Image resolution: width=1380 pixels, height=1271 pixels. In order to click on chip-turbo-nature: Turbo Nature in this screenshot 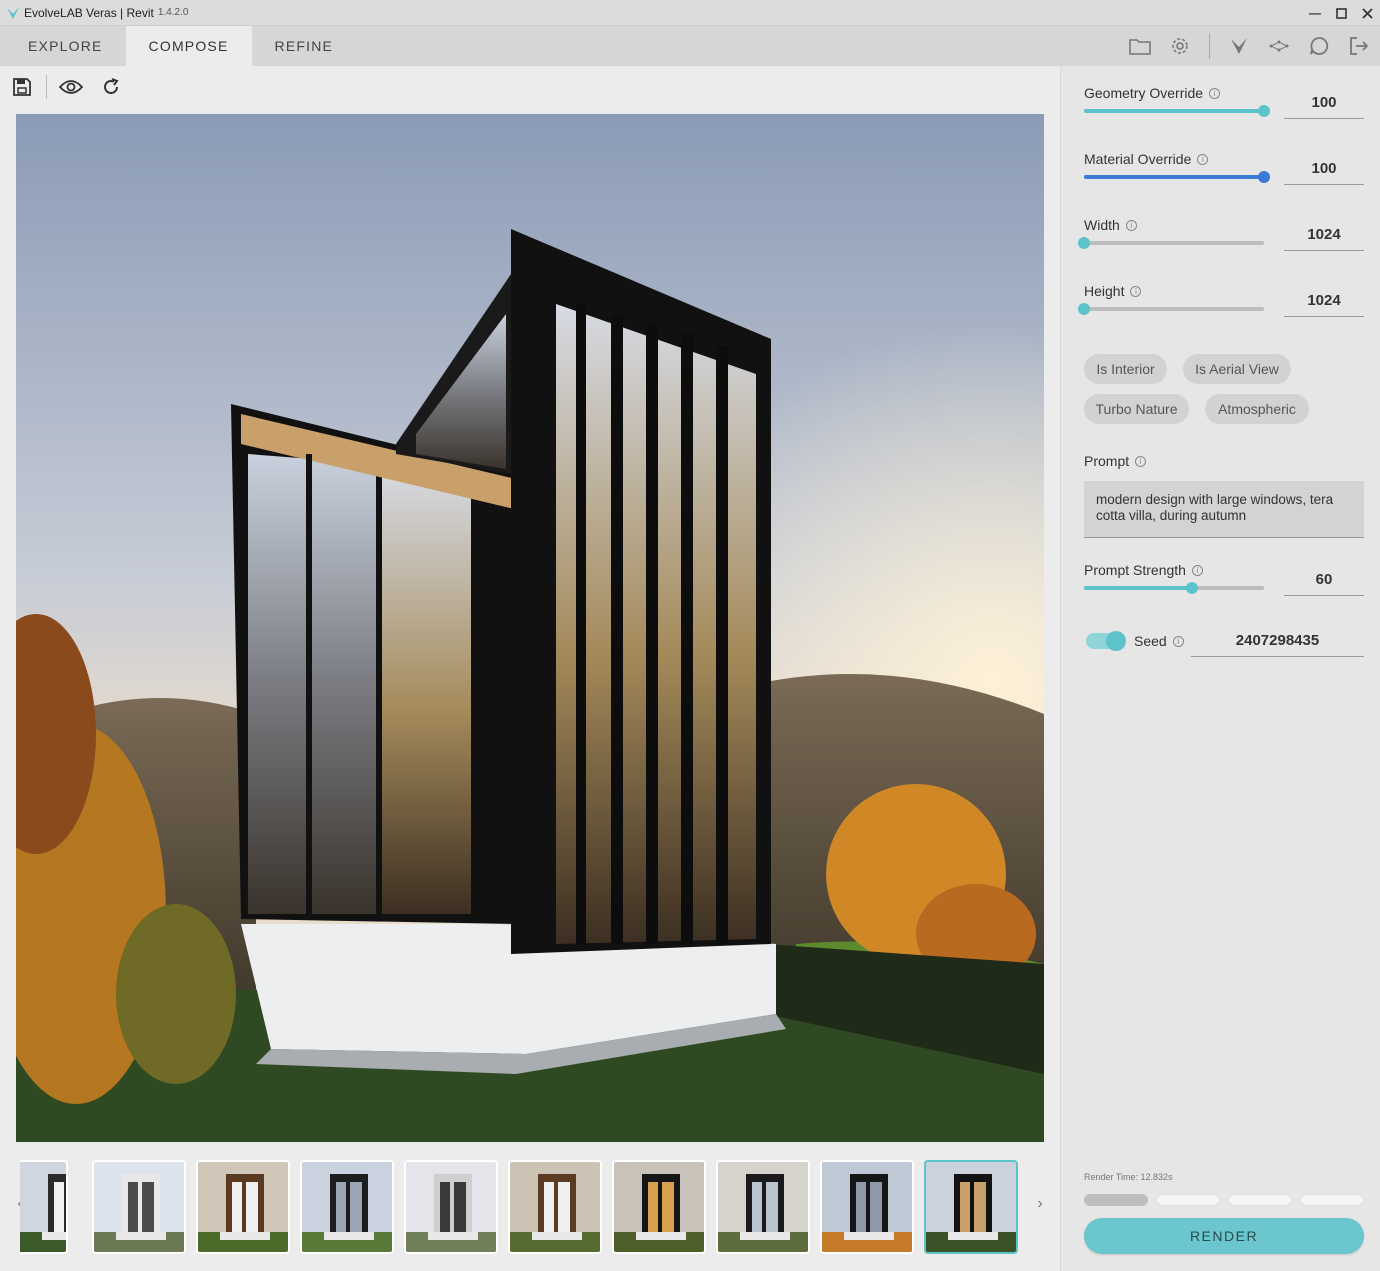, I will do `click(1136, 409)`.